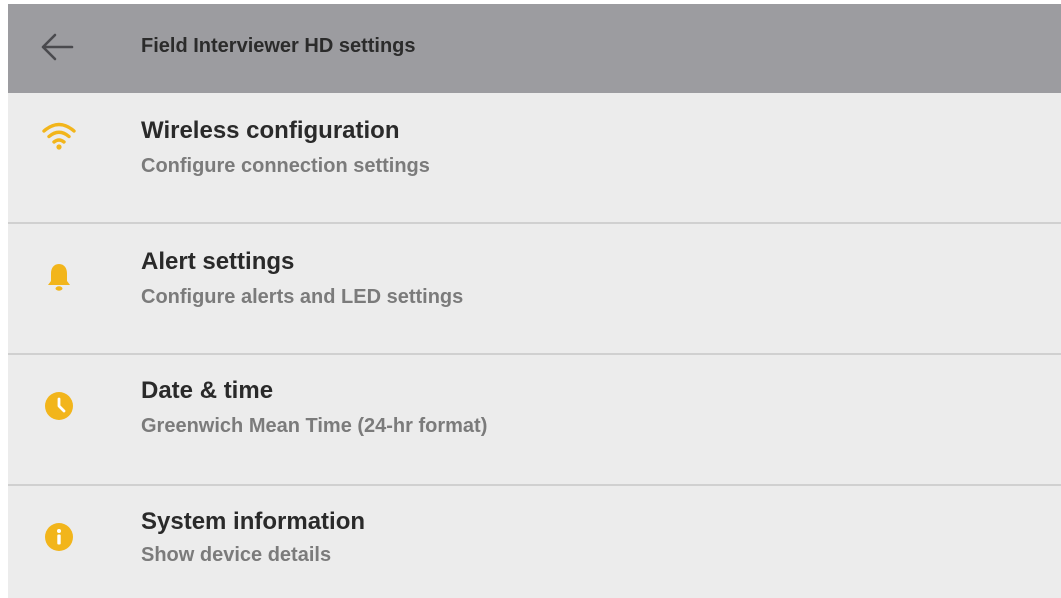 The height and width of the screenshot is (598, 1061). Describe the element at coordinates (236, 555) in the screenshot. I see `settings-item-subtitle: Show device details` at that location.